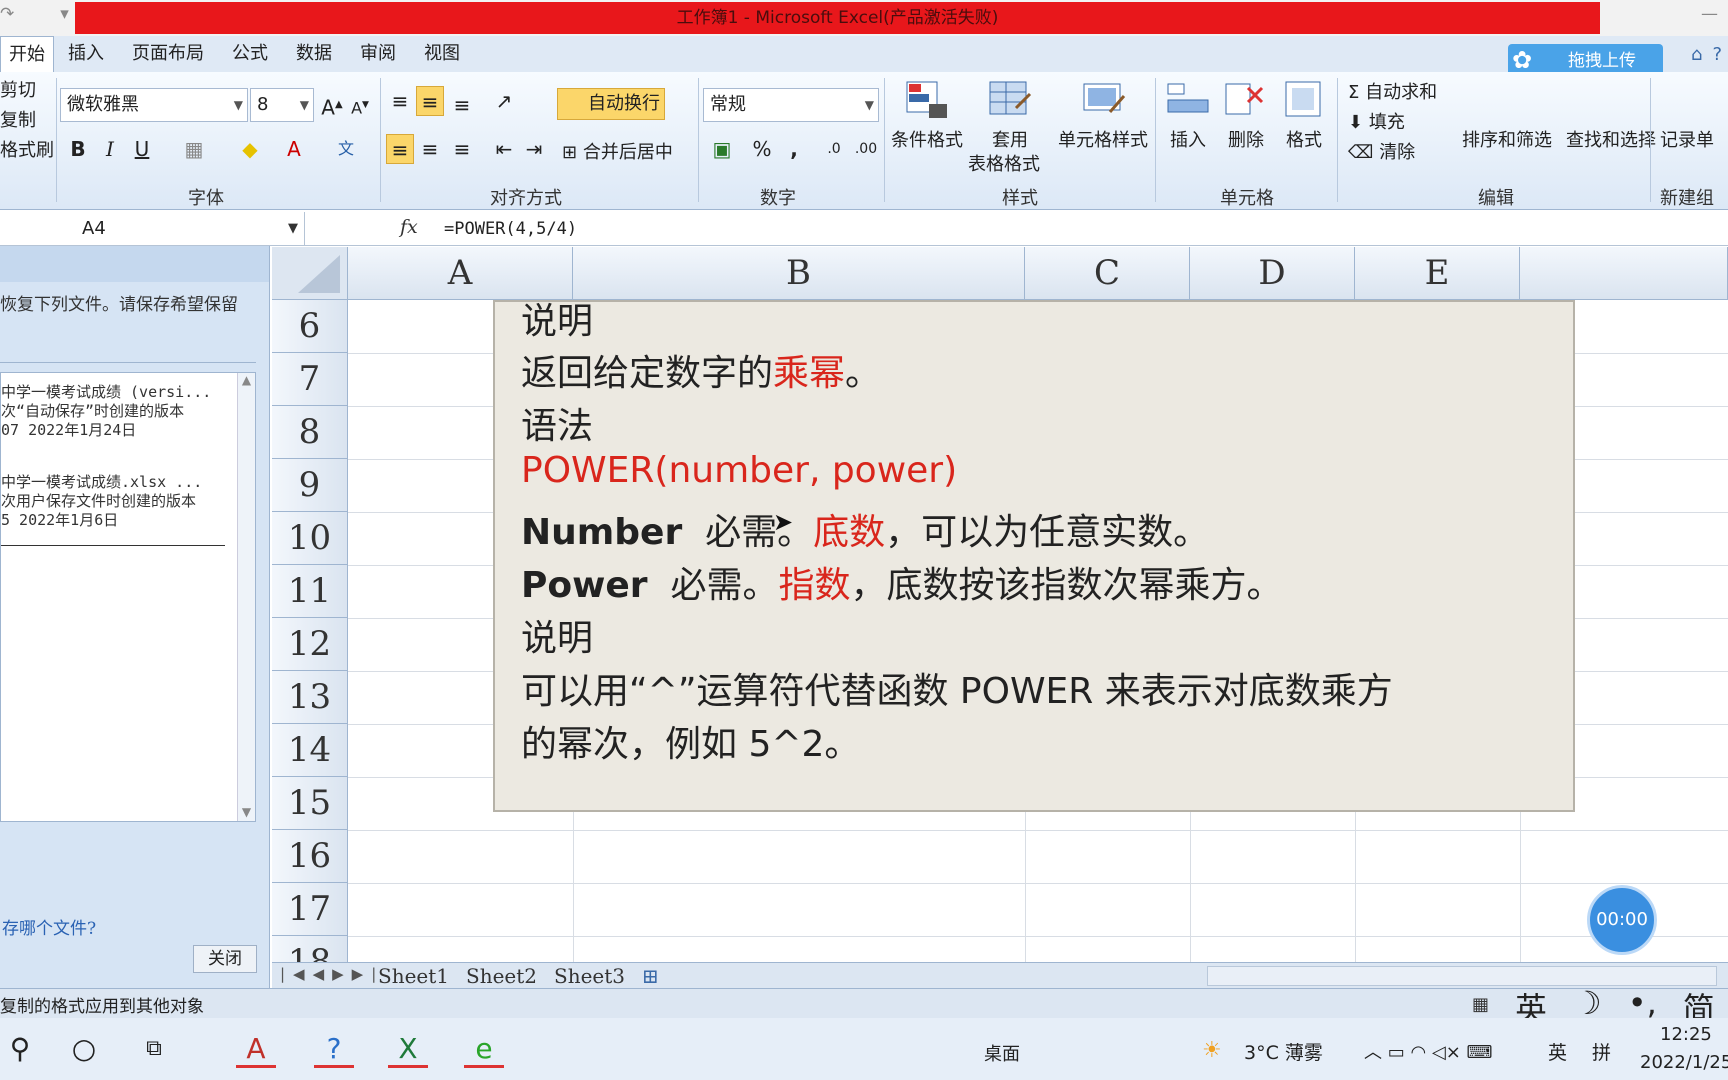  Describe the element at coordinates (378, 54) in the screenshot. I see `tab-review: 审阅` at that location.